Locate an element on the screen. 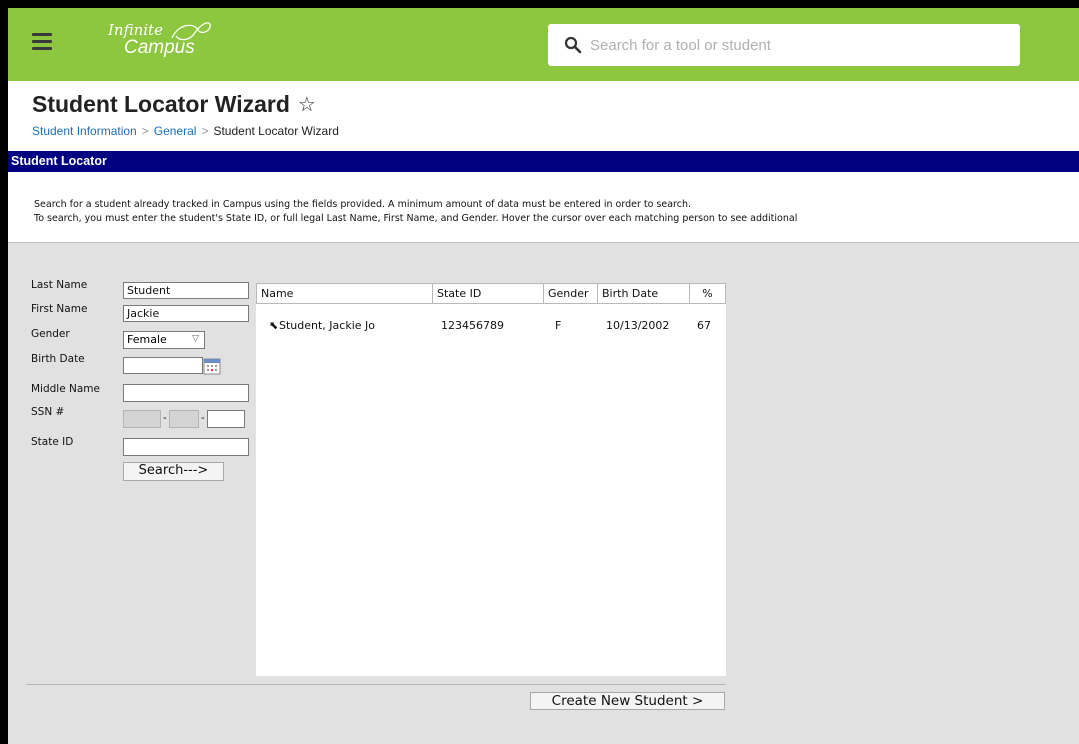 This screenshot has height=744, width=1079. last-name-label: Last Name is located at coordinates (59, 285).